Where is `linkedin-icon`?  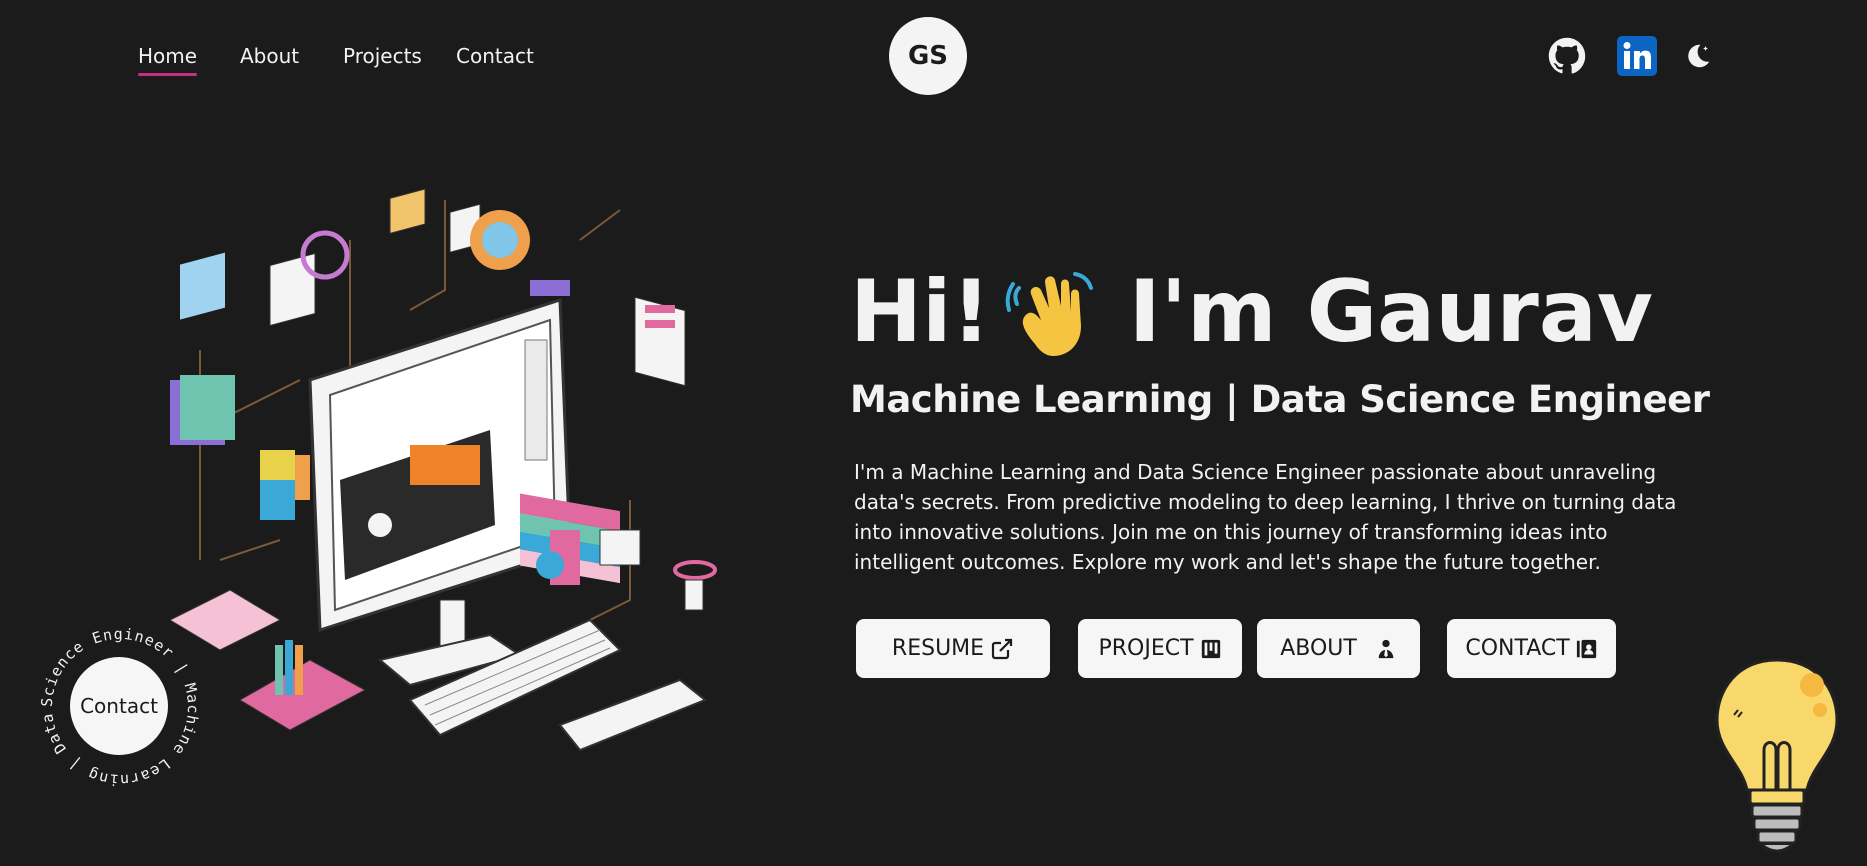
linkedin-icon is located at coordinates (1637, 56).